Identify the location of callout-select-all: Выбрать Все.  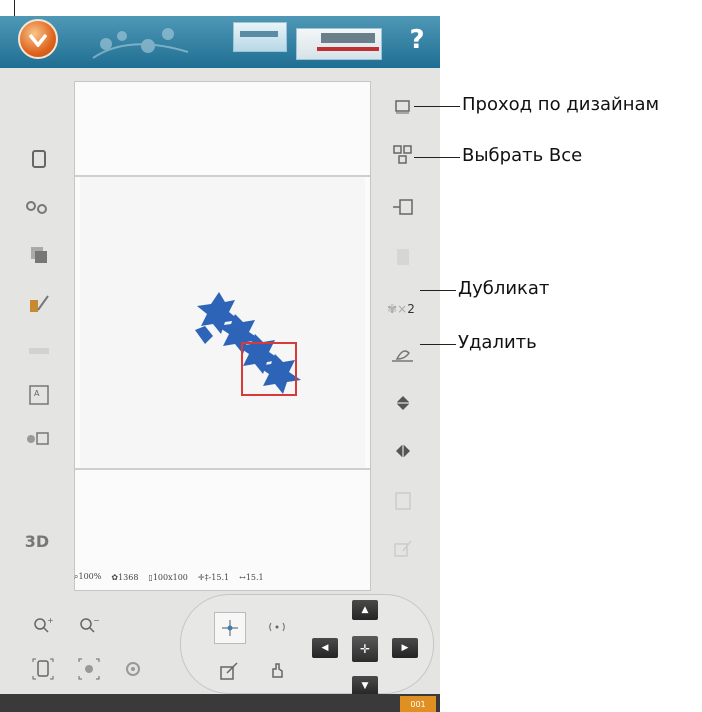
(522, 155).